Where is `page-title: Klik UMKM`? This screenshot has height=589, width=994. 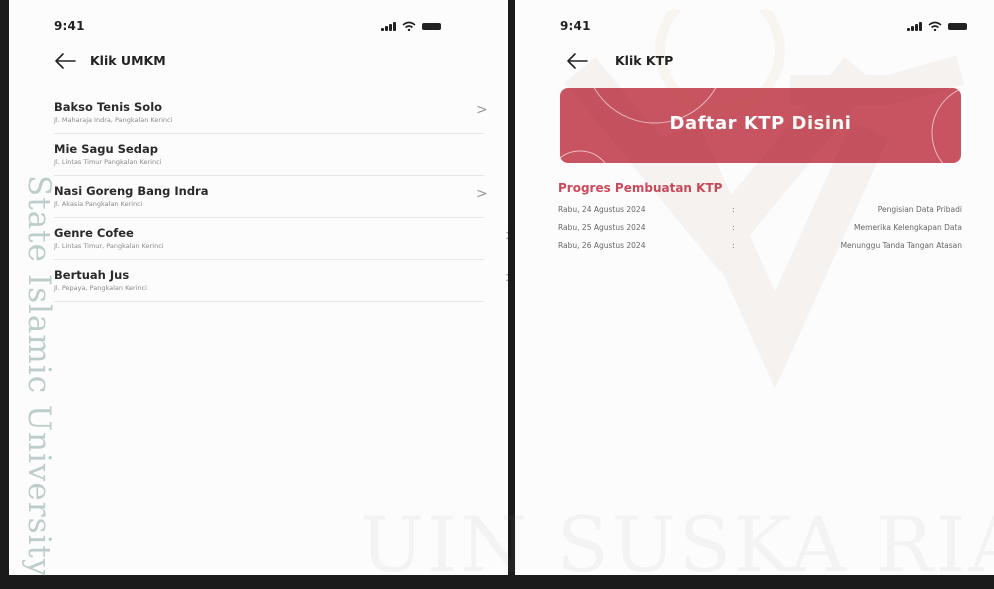
page-title: Klik UMKM is located at coordinates (128, 60).